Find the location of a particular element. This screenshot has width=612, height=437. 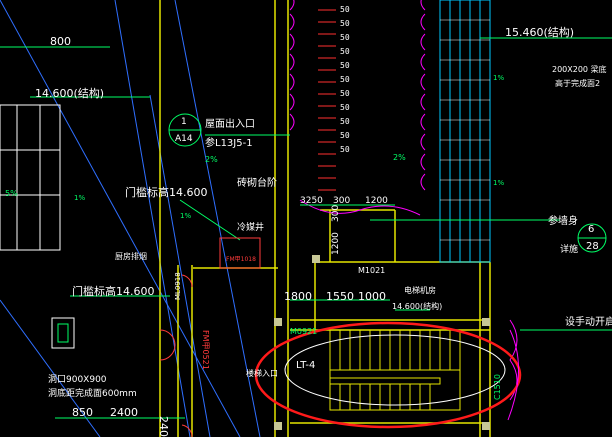

dim-800: 800 is located at coordinates (60, 41).